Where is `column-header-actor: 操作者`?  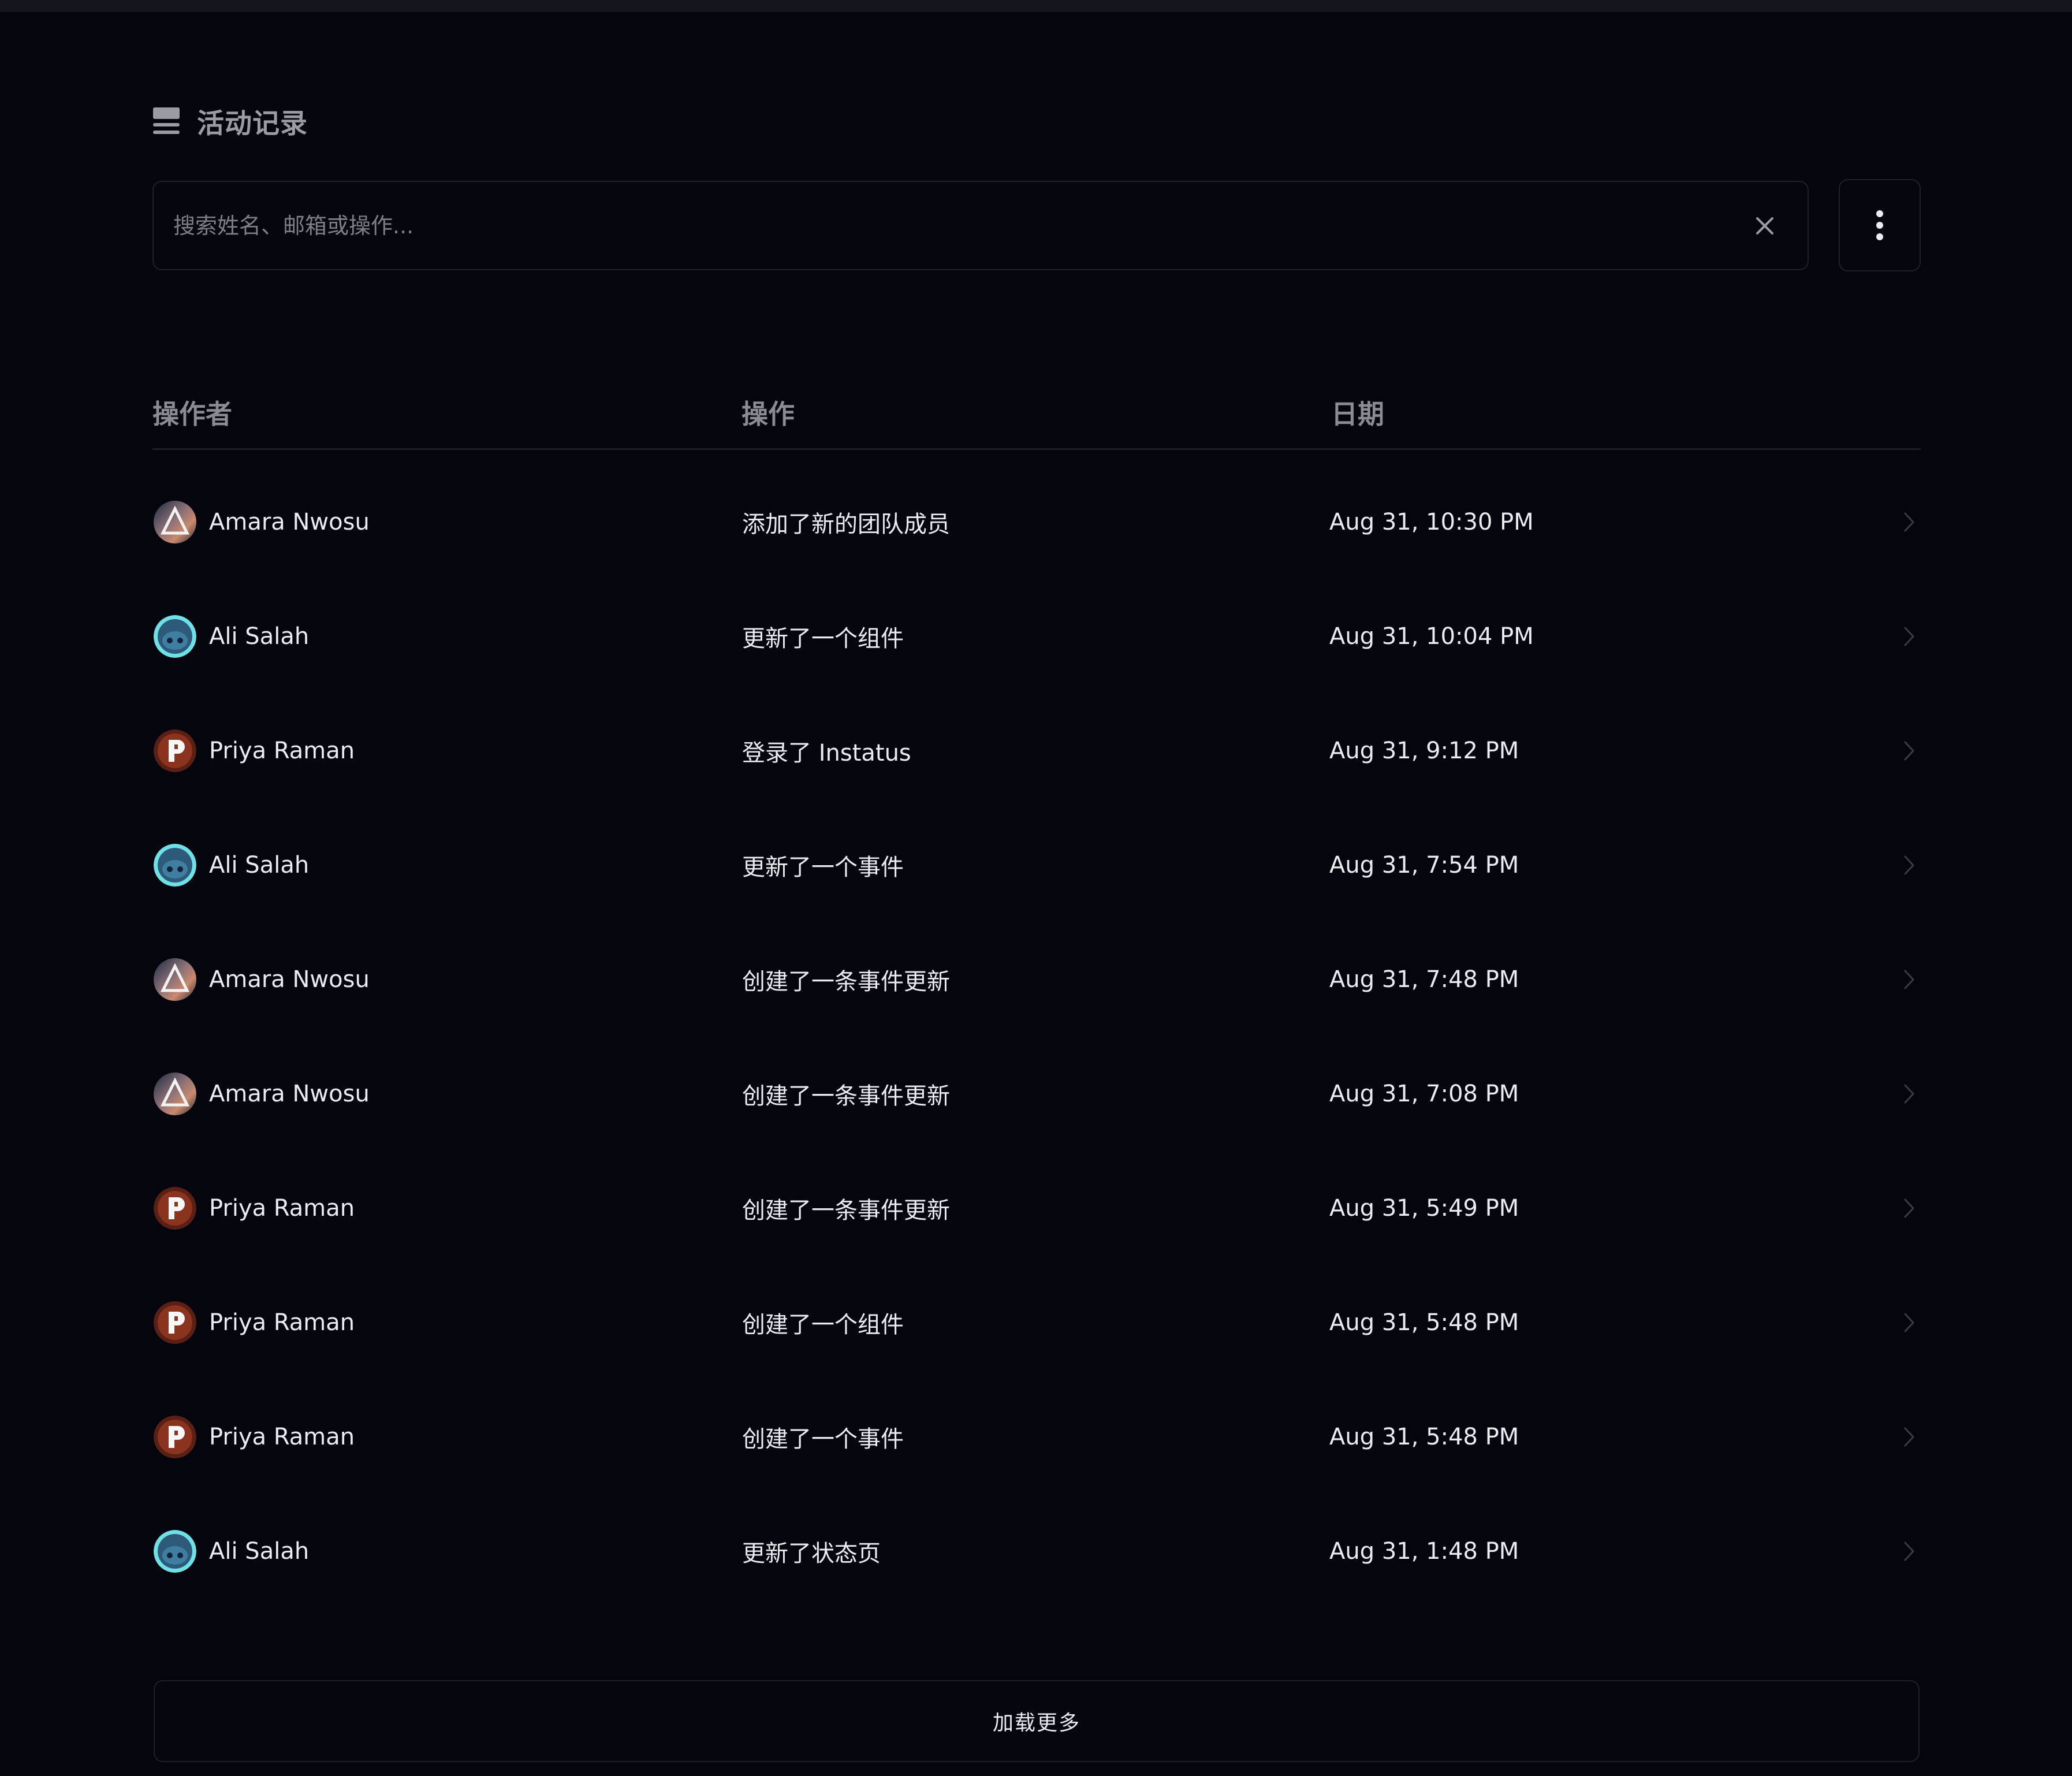 column-header-actor: 操作者 is located at coordinates (192, 414).